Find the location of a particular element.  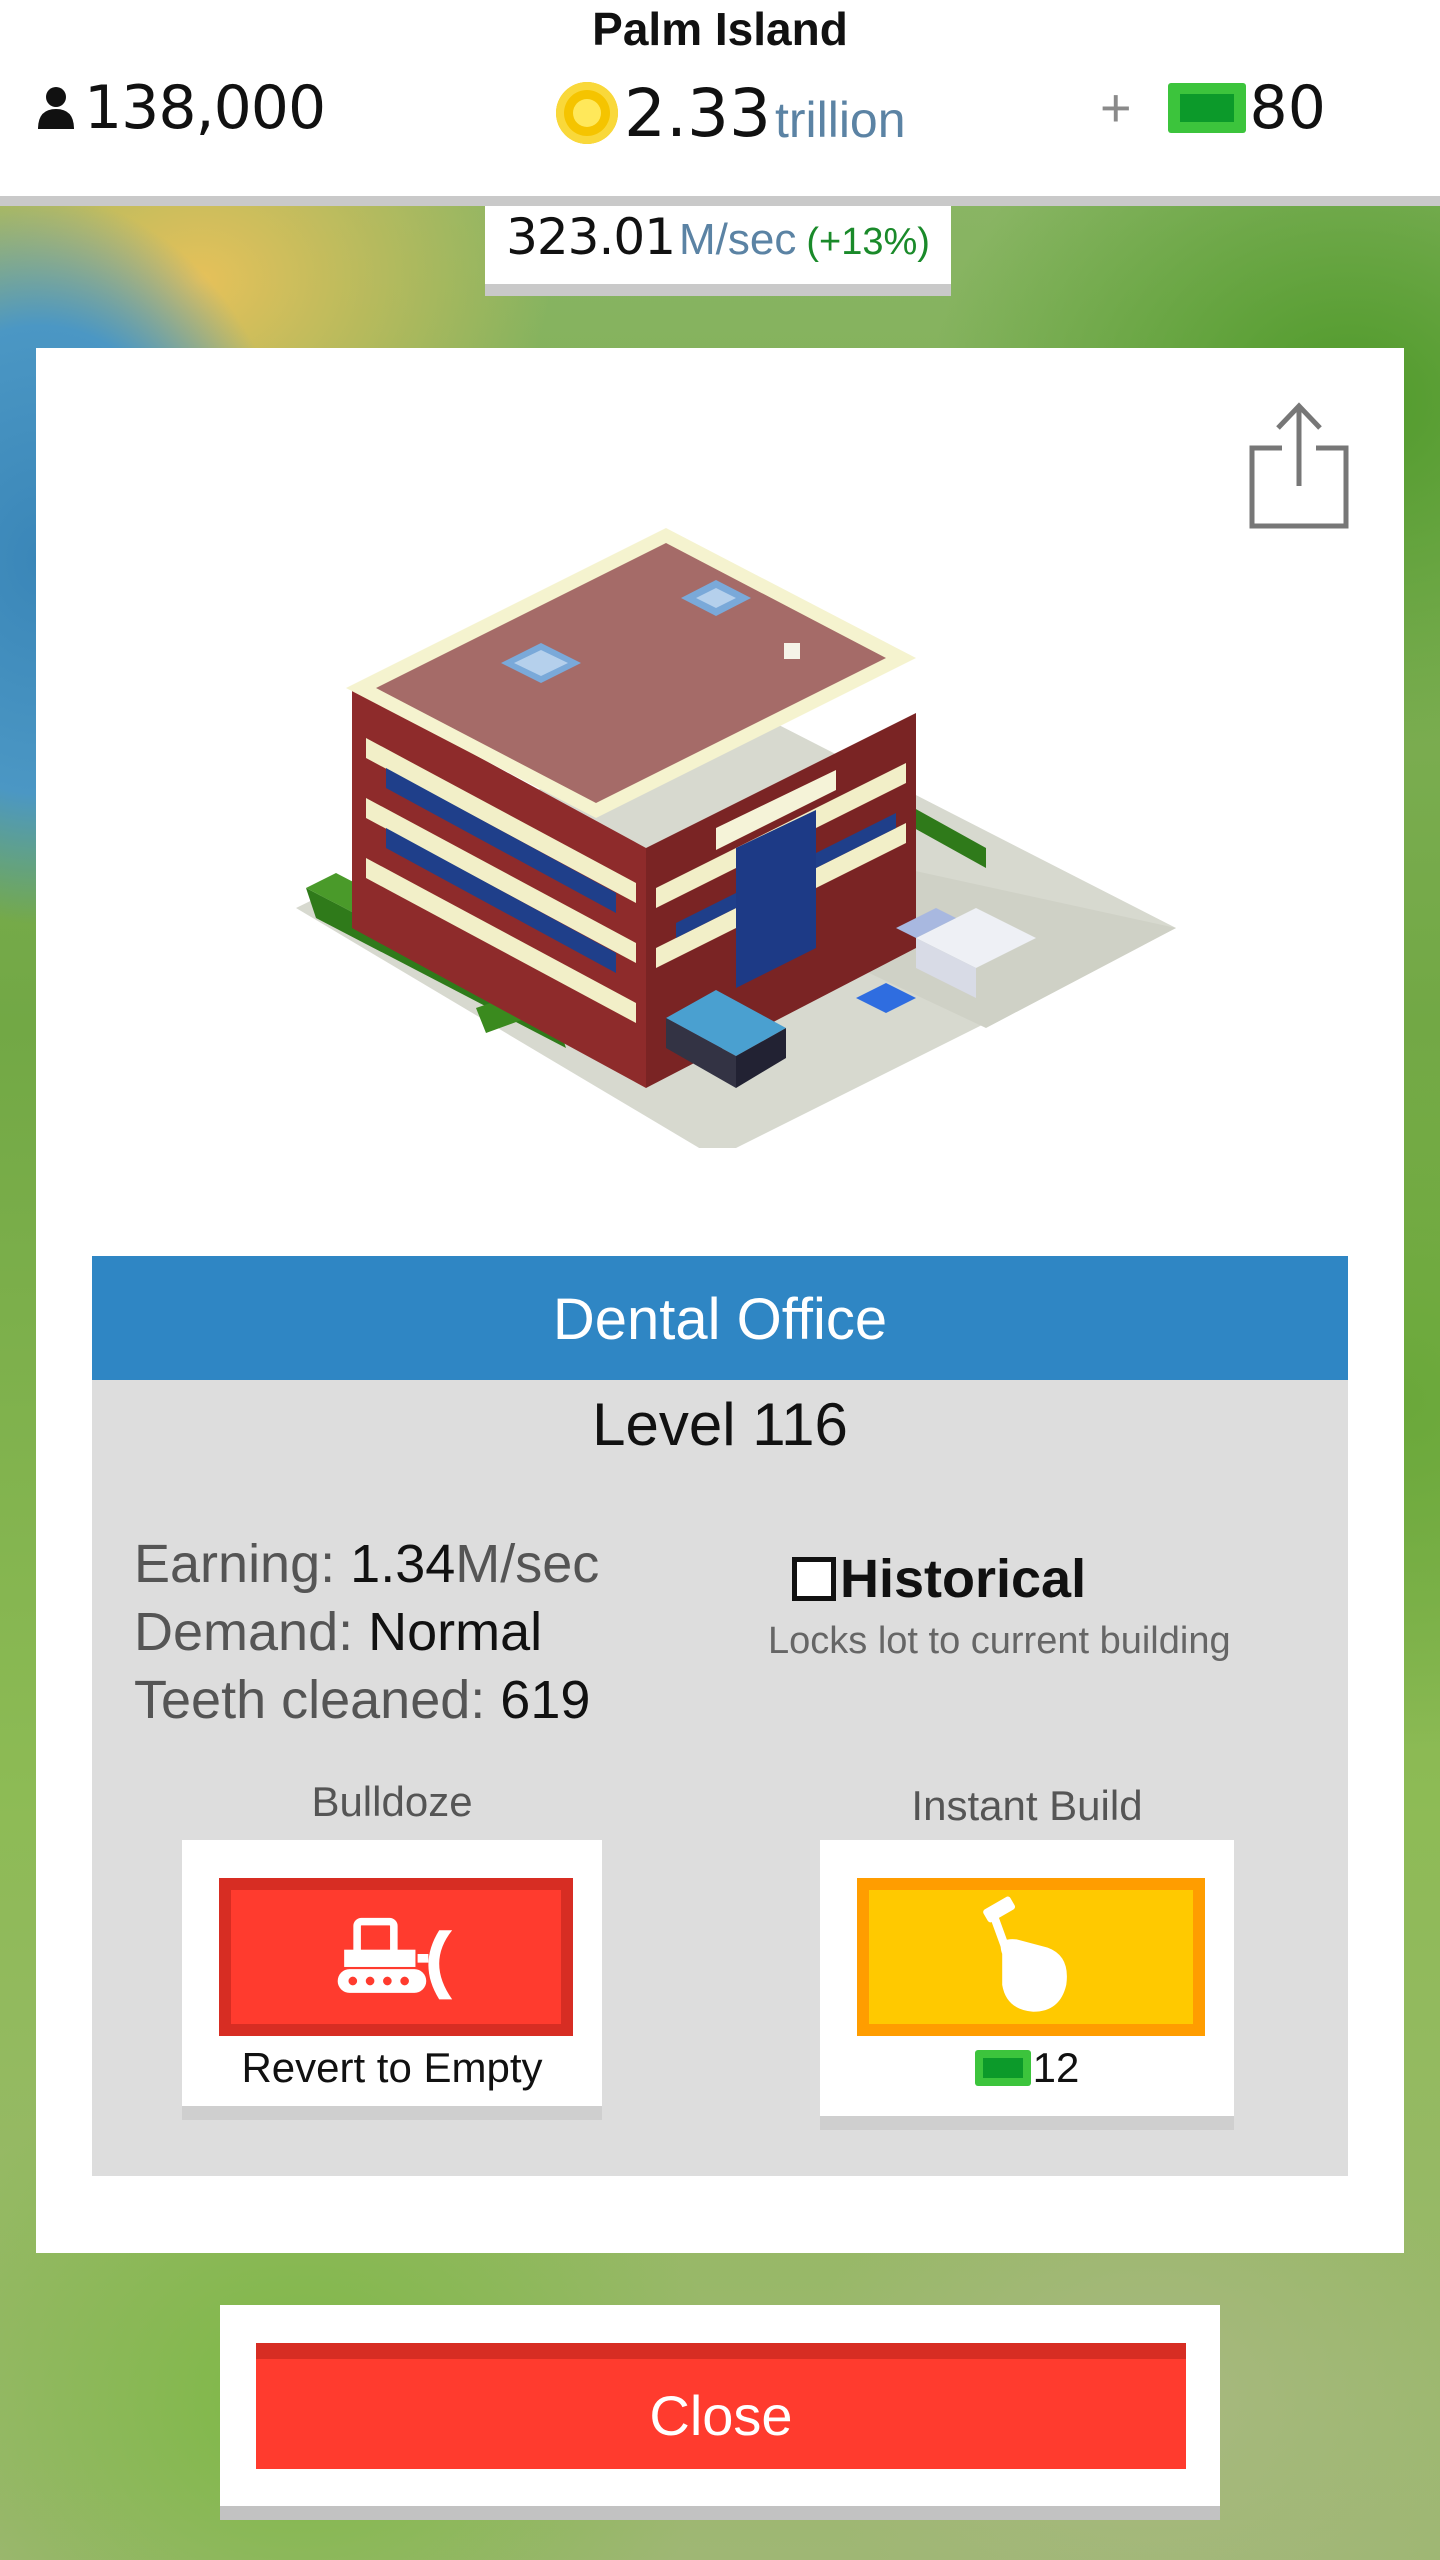

income-change: (+13%) is located at coordinates (868, 242).